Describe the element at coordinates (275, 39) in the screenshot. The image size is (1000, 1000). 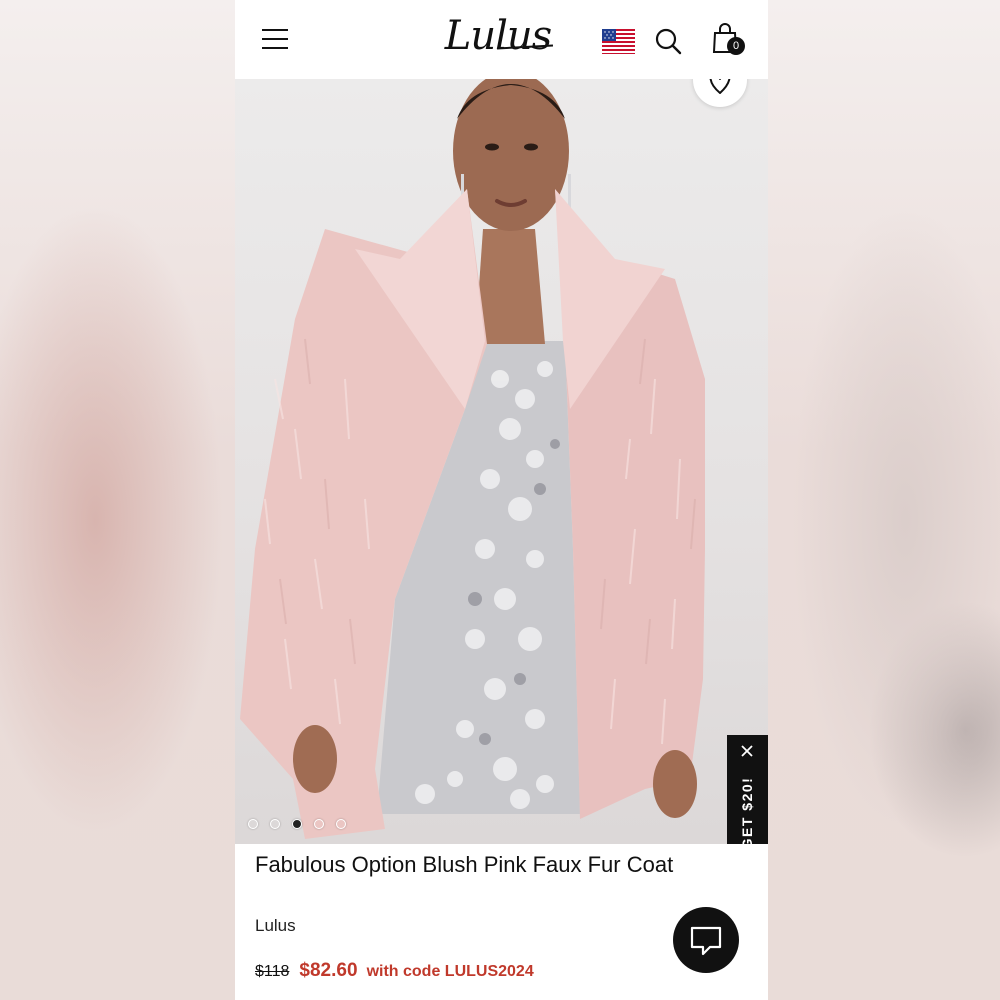
I see `menu-icon` at that location.